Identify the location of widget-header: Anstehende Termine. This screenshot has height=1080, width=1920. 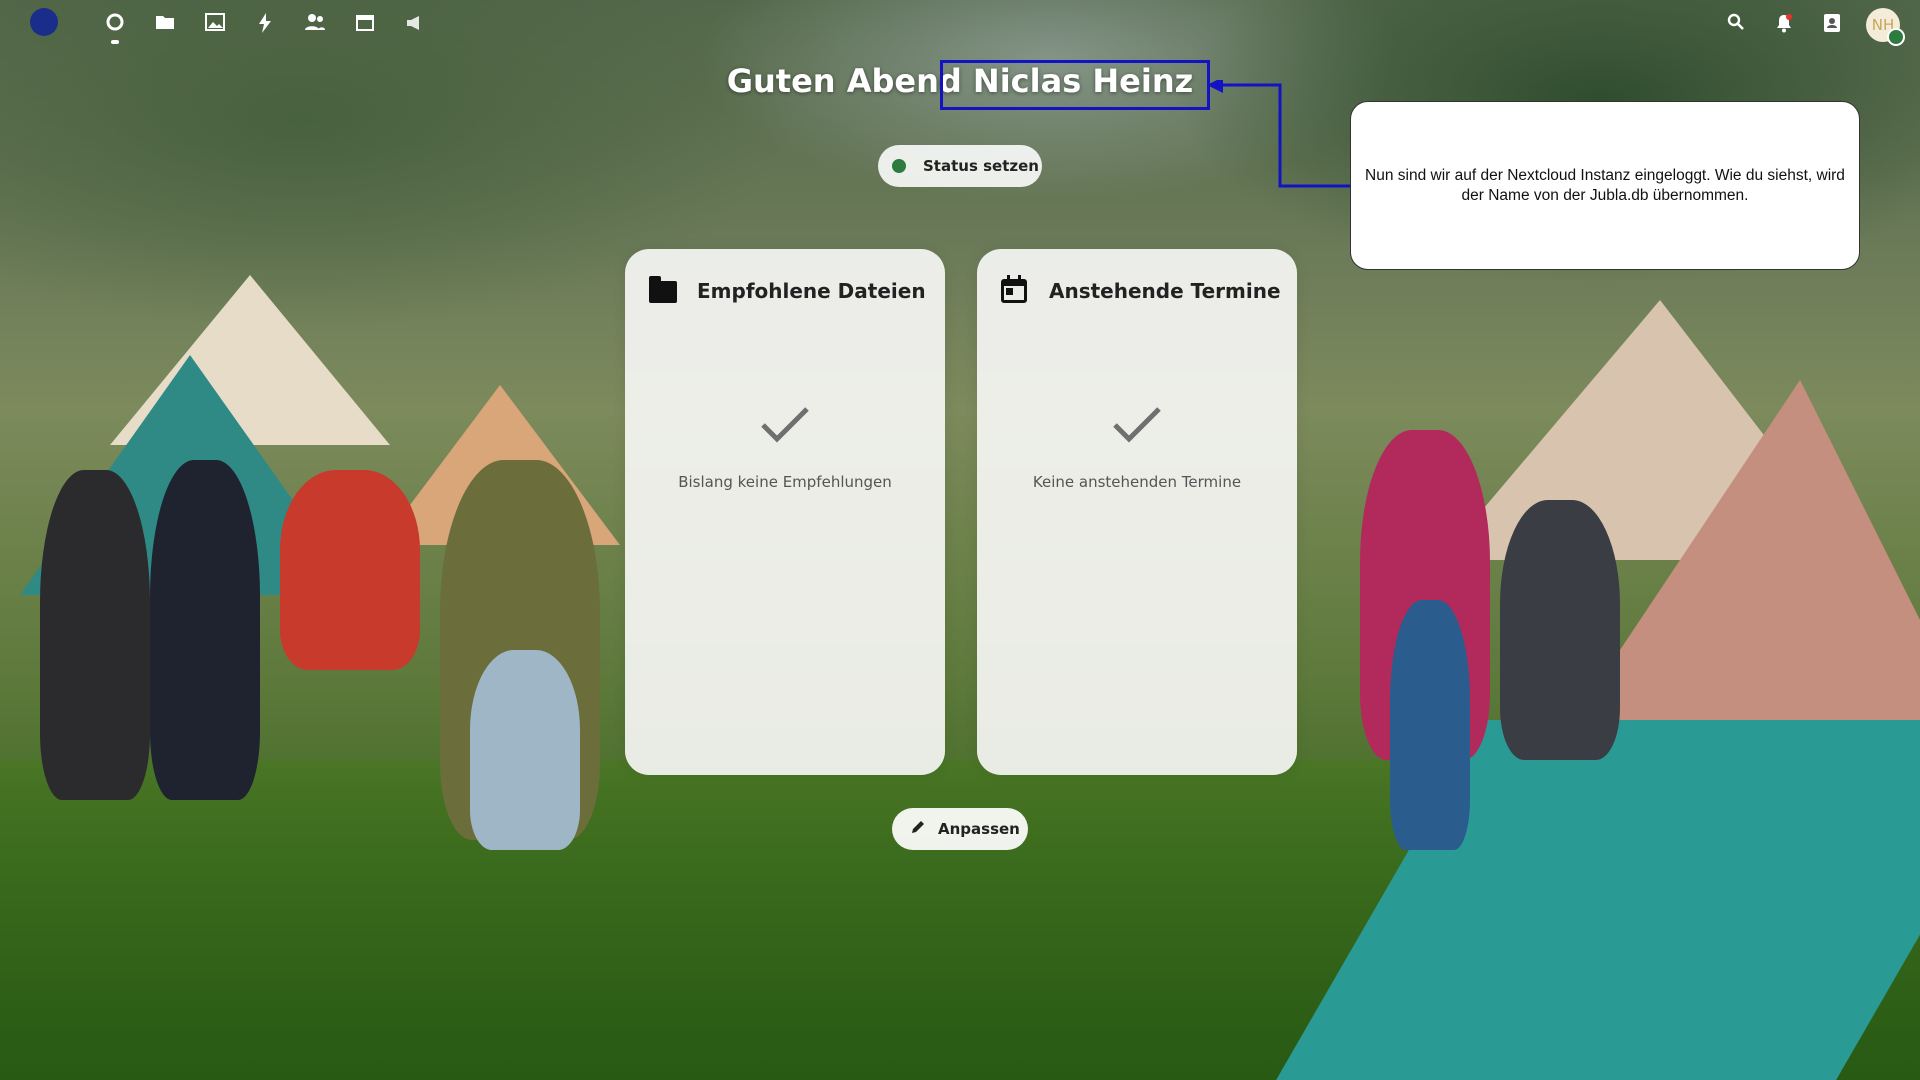
(1141, 290).